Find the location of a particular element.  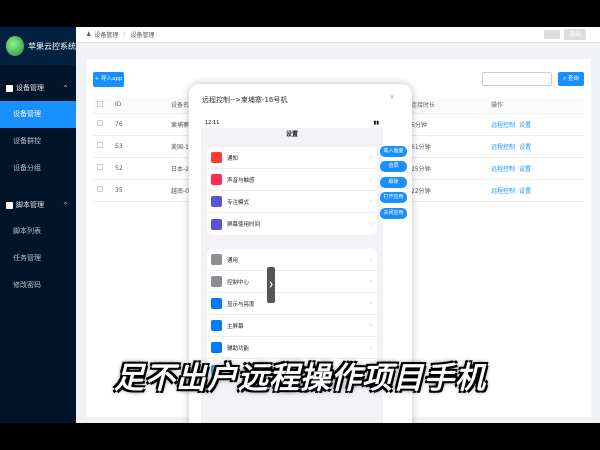

close-app-button: 关闭应用 is located at coordinates (393, 213).